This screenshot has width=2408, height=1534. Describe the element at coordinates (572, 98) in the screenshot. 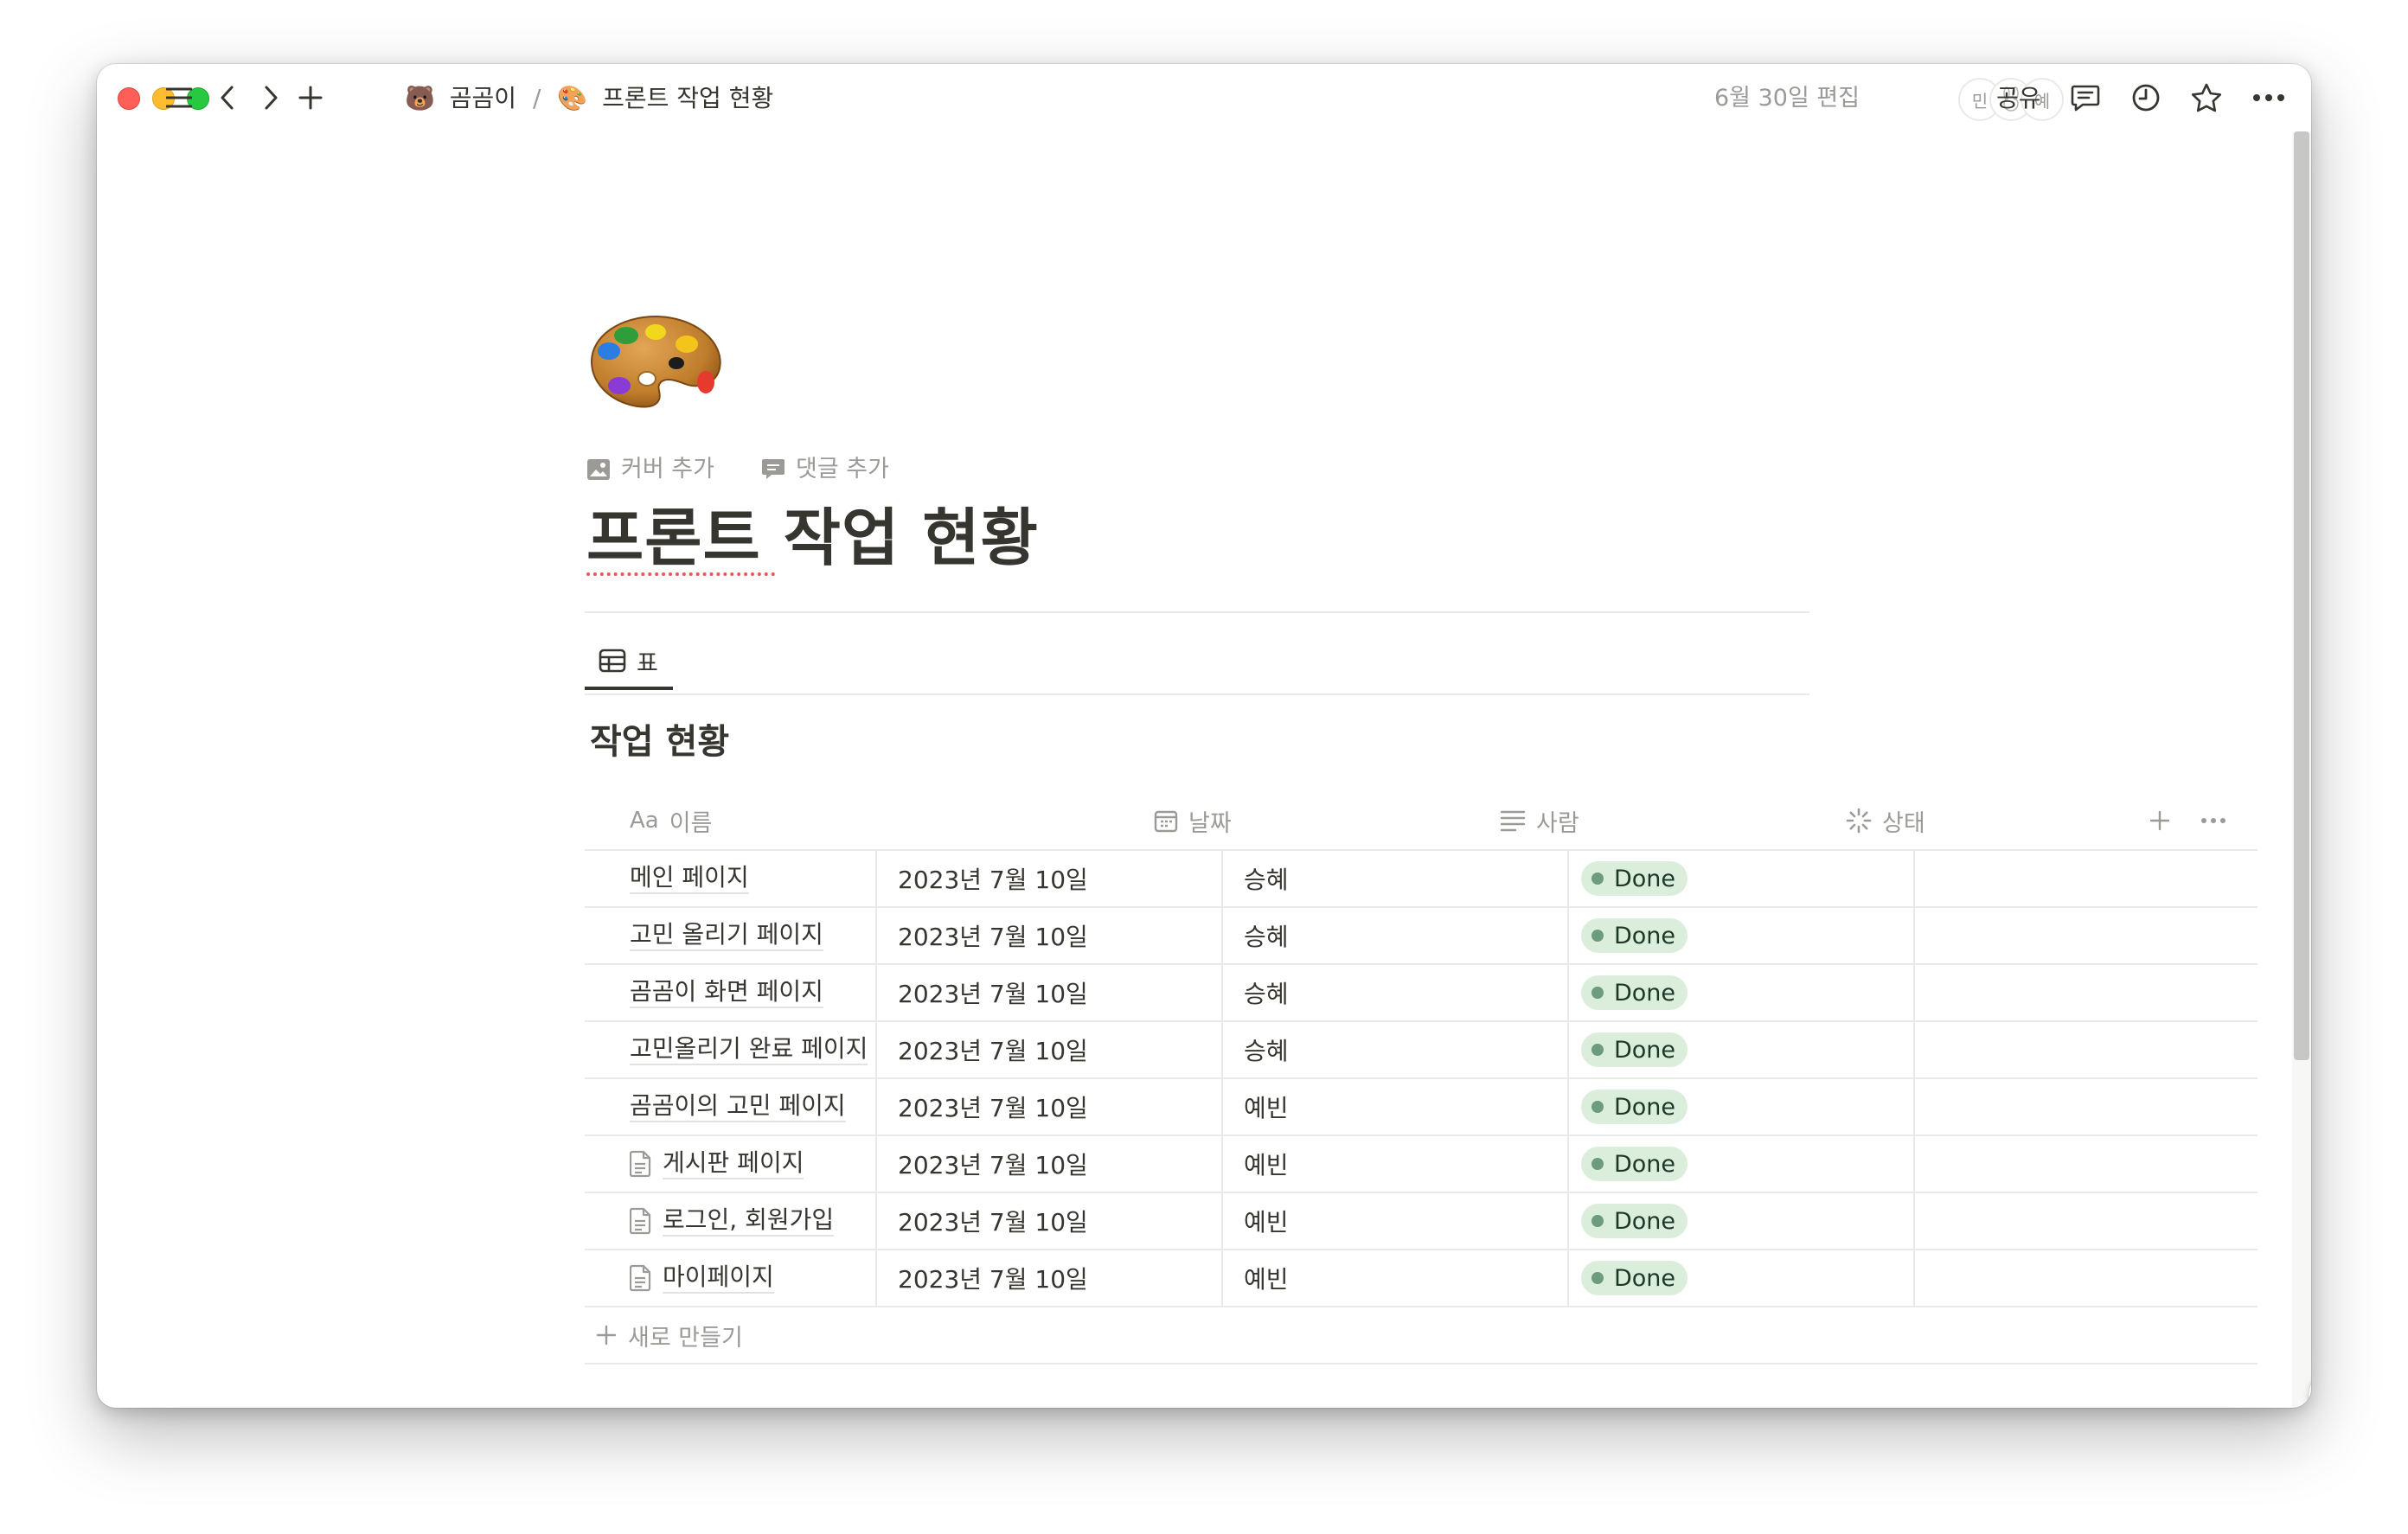

I see `palette-icon: 🎨` at that location.